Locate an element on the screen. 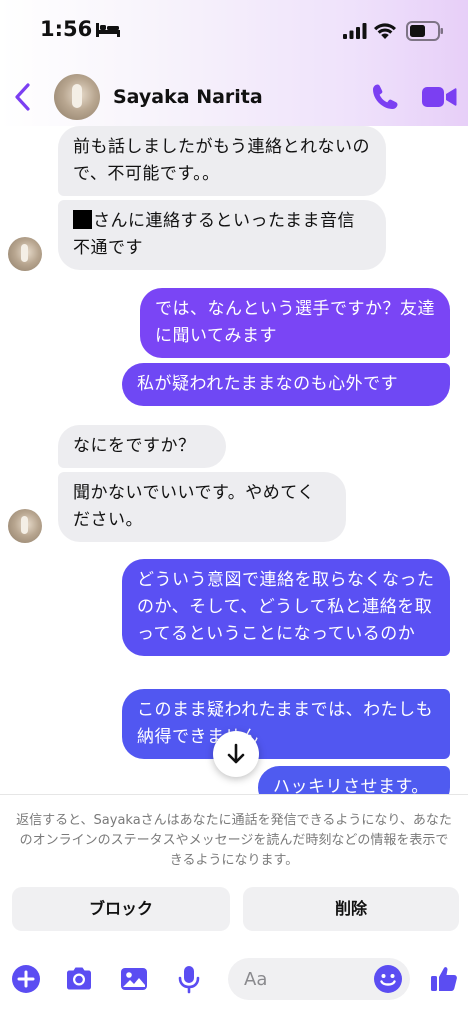  message-incoming: 聞かないでいいです。やめてください。 is located at coordinates (202, 507).